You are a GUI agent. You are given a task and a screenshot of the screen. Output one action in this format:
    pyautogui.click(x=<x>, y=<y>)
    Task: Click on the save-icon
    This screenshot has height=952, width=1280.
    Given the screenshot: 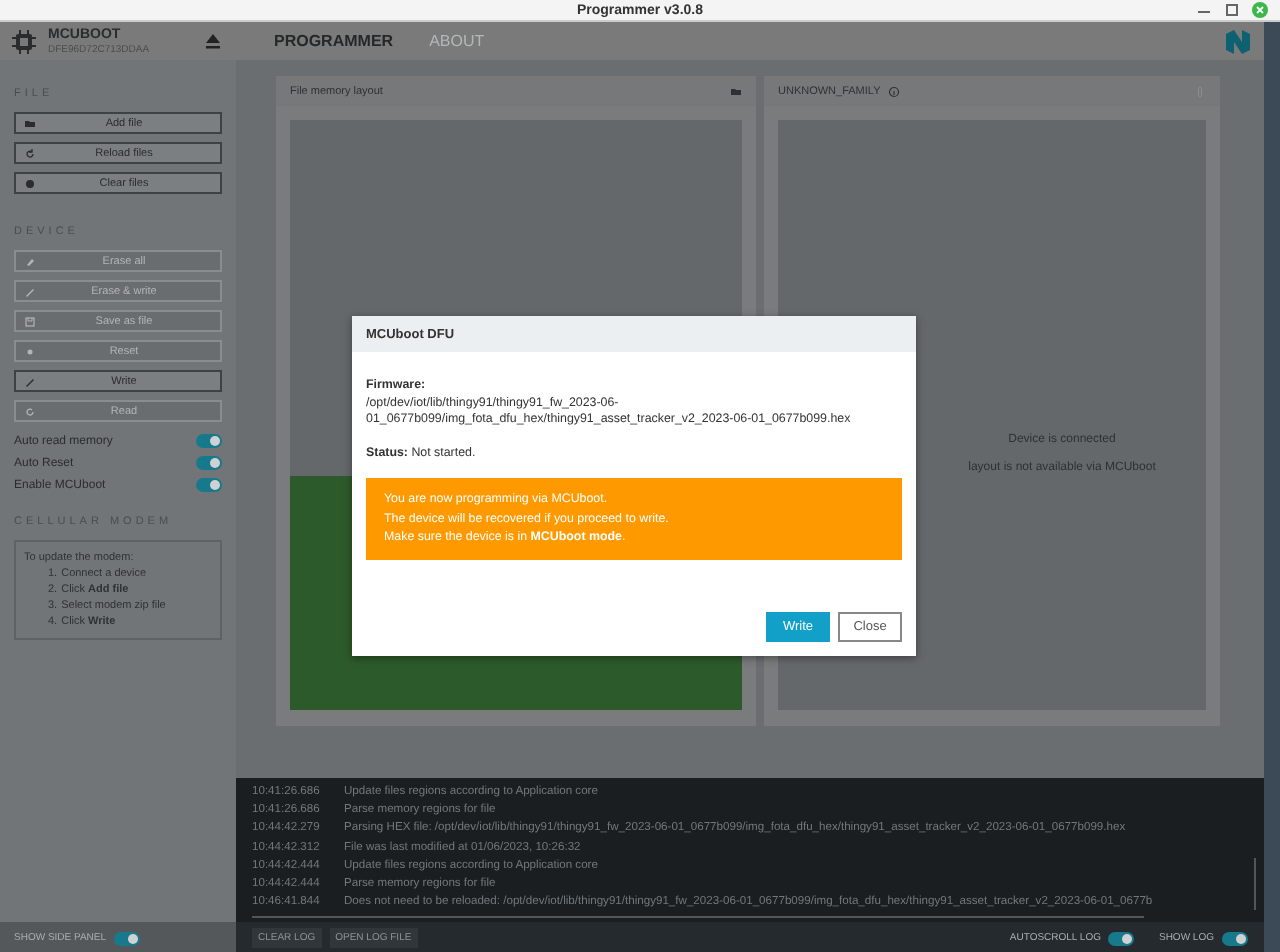 What is the action you would take?
    pyautogui.click(x=30, y=321)
    